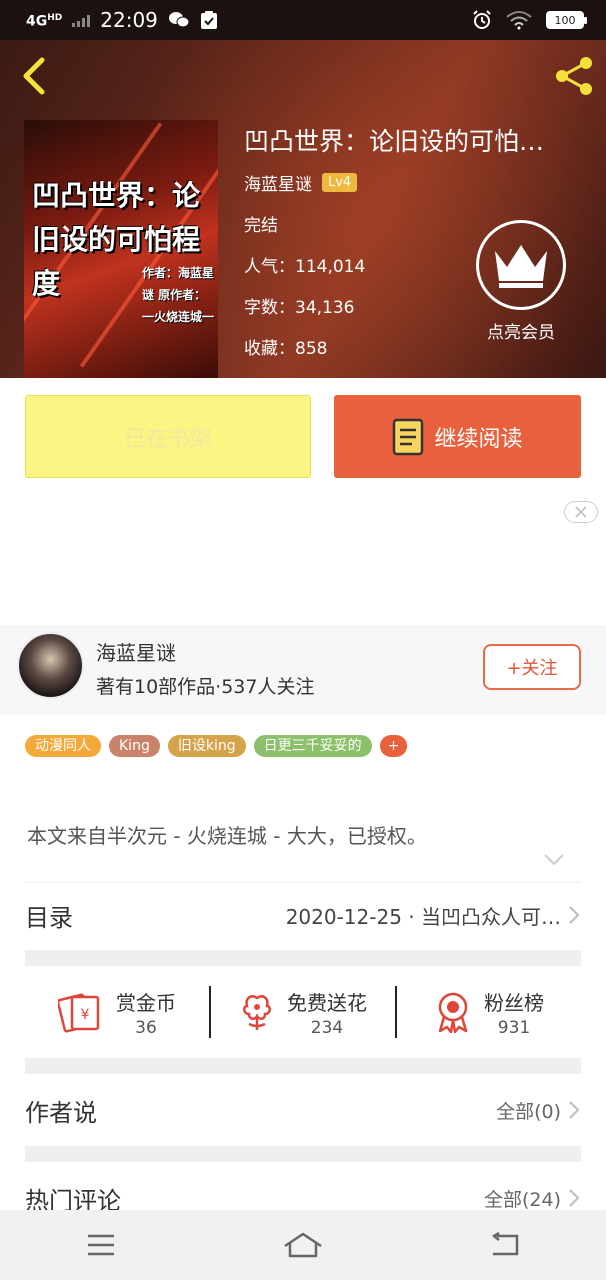 Image resolution: width=606 pixels, height=1280 pixels. I want to click on menu-icon, so click(101, 1245).